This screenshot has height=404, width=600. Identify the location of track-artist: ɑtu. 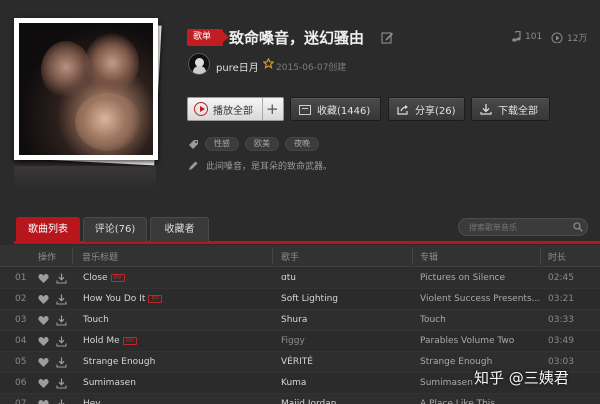
(288, 278).